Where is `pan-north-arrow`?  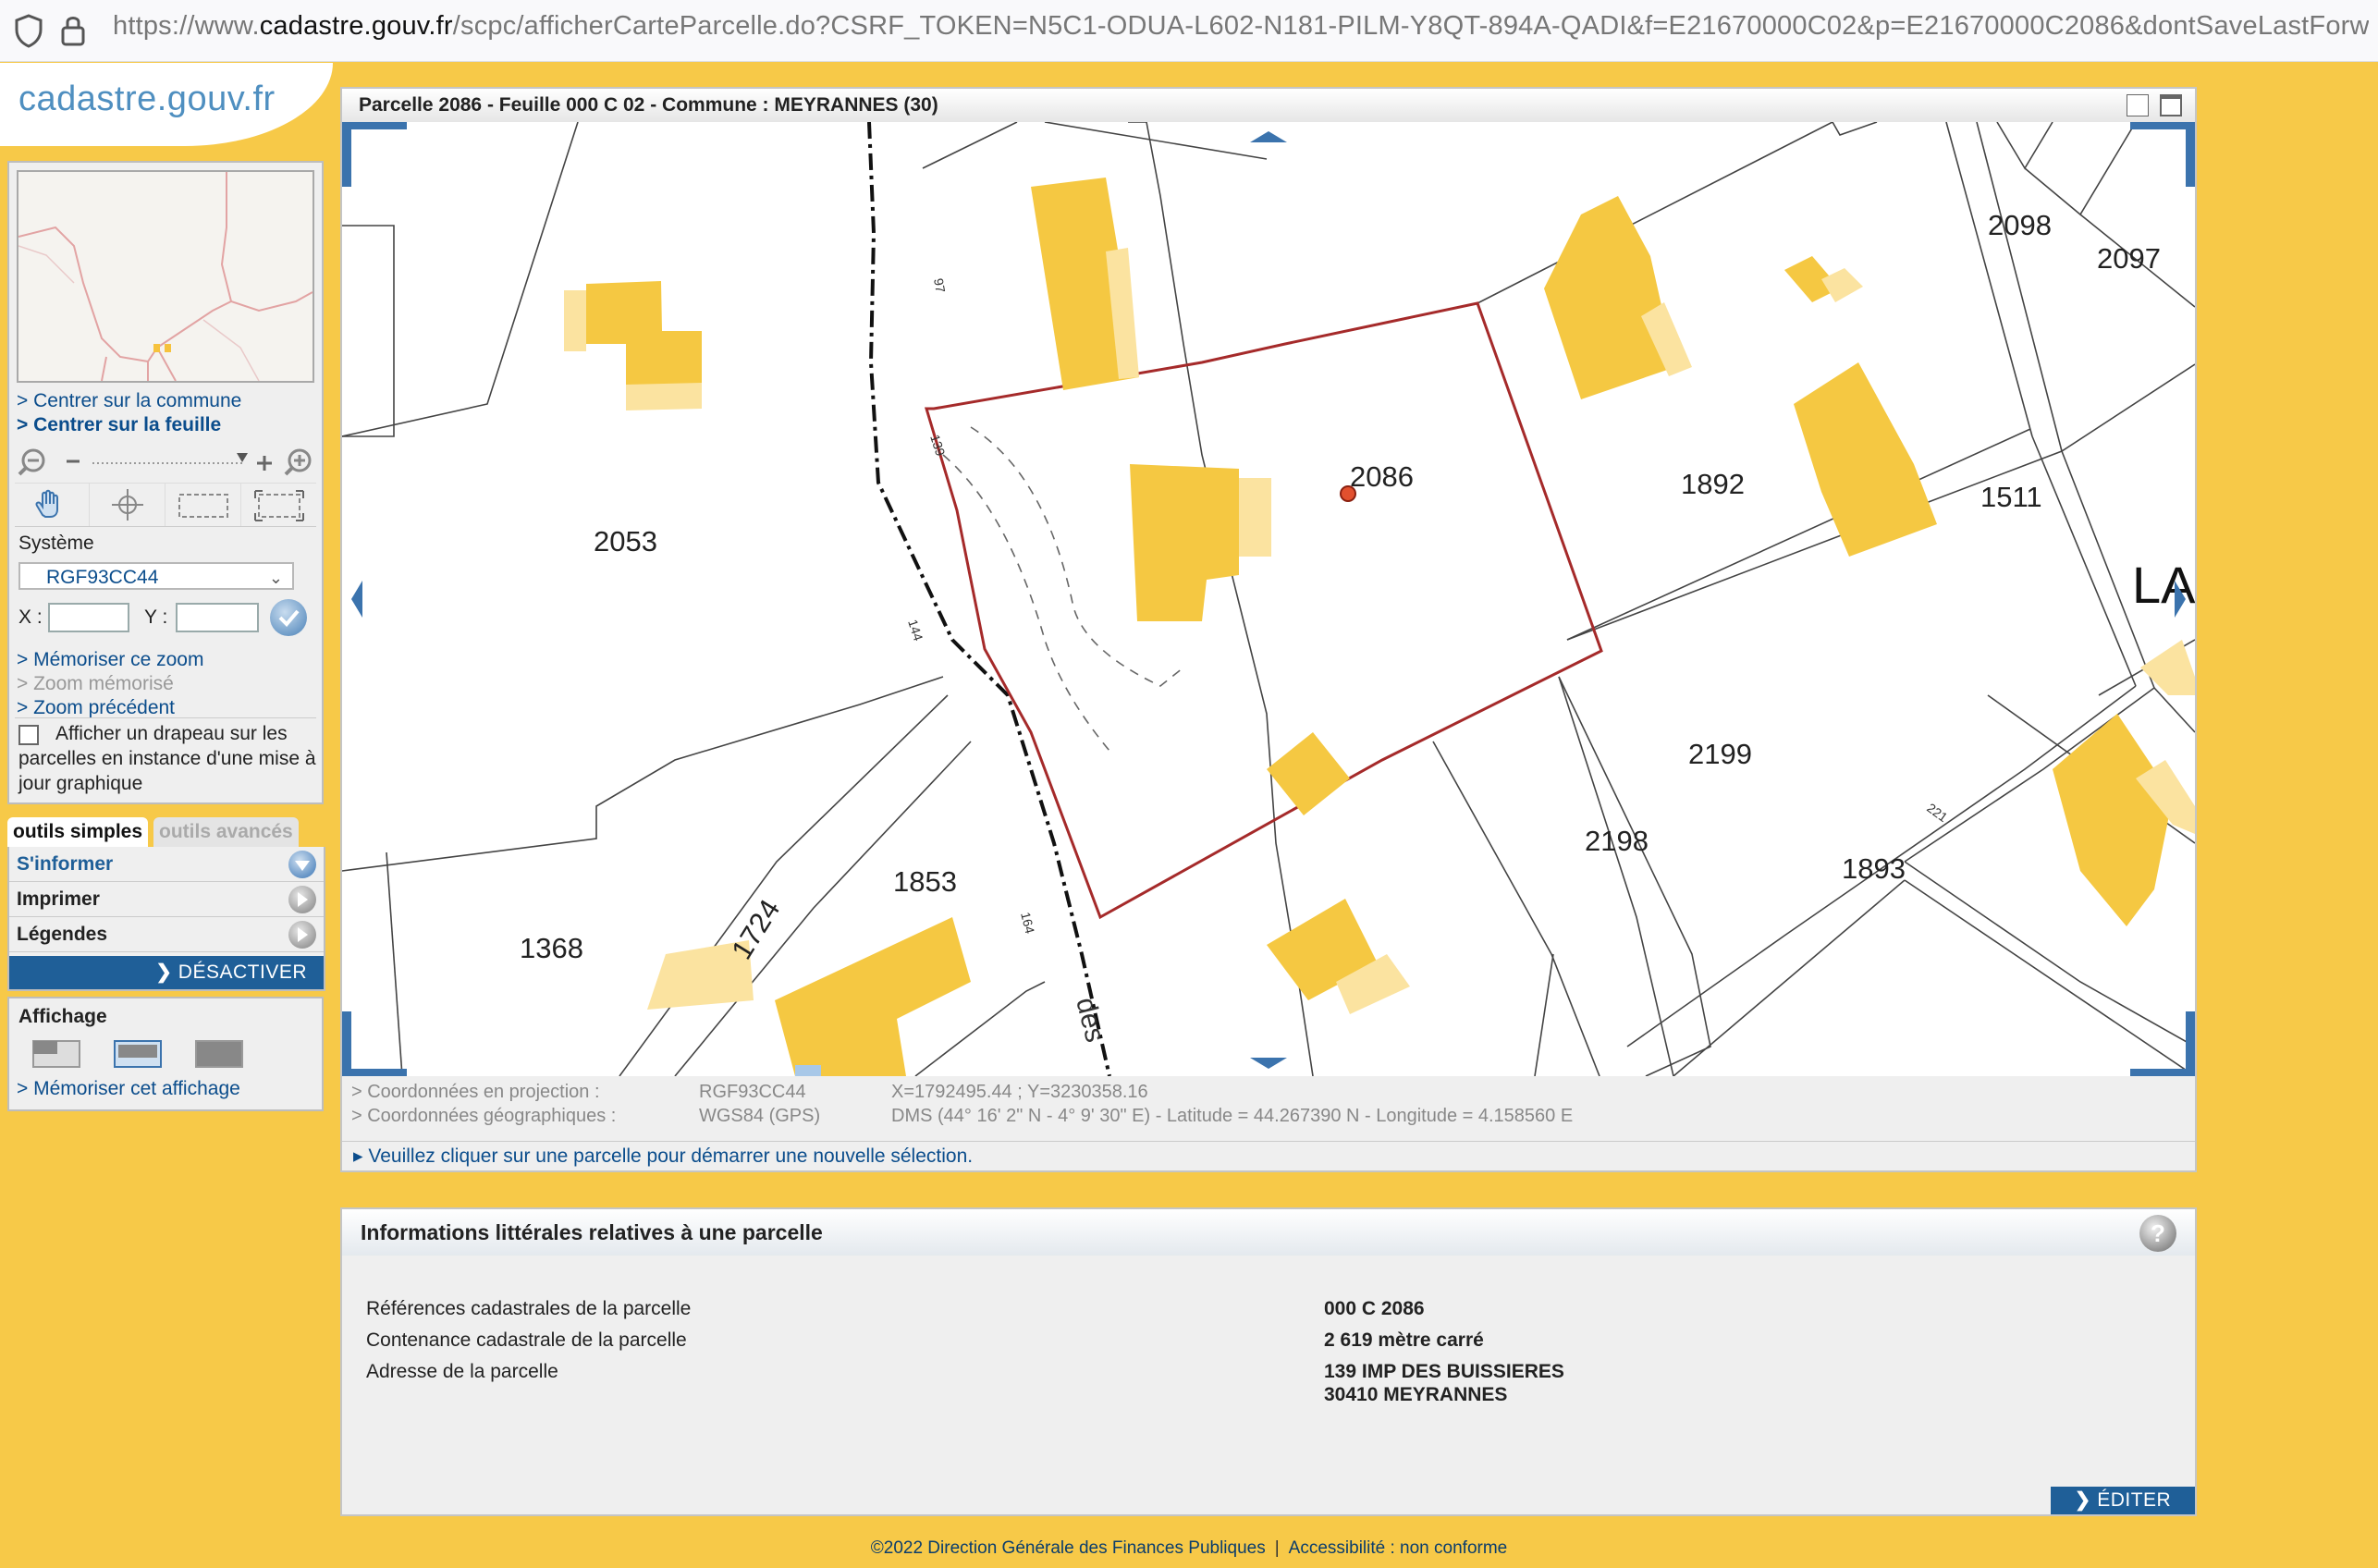
pan-north-arrow is located at coordinates (1268, 137).